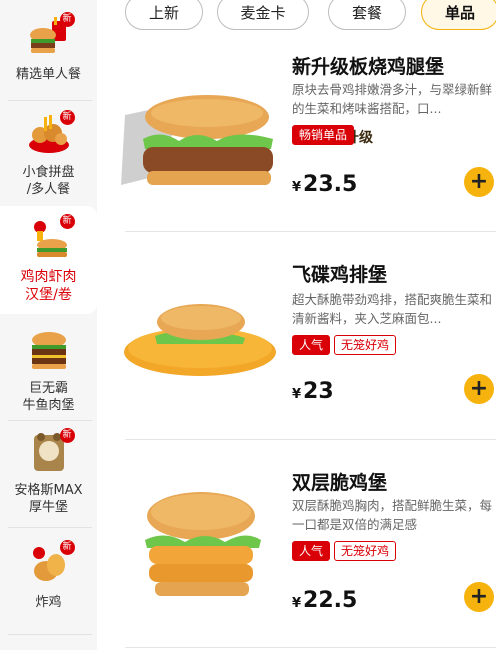 The width and height of the screenshot is (496, 650). Describe the element at coordinates (48, 286) in the screenshot. I see `sidebar-item-label: 鸡肉虾肉 汉堡/卷` at that location.